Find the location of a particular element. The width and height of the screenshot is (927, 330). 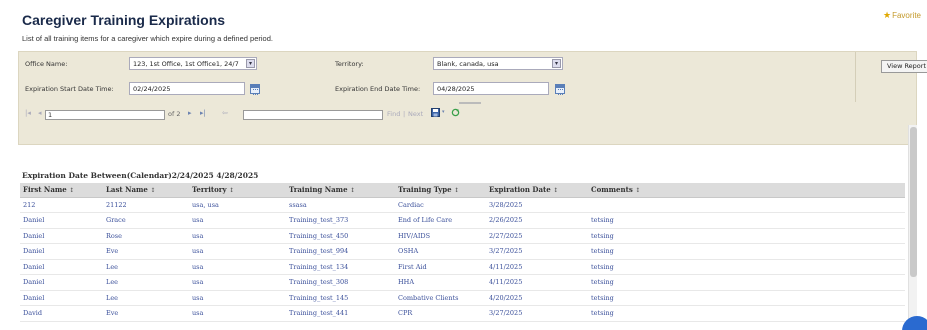

territory-label: Territory: is located at coordinates (349, 64).